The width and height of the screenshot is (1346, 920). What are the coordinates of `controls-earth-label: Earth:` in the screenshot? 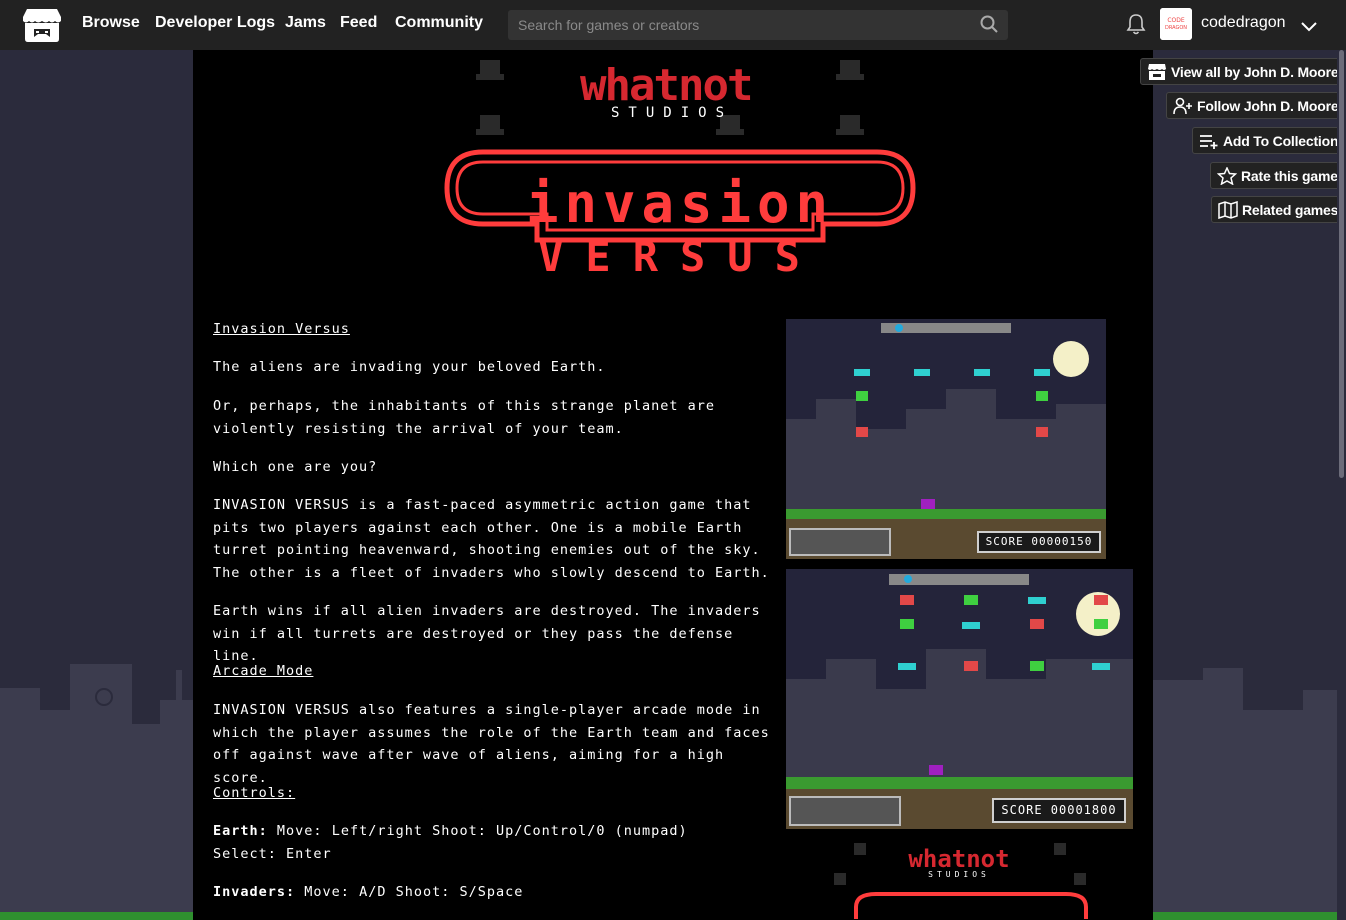 It's located at (240, 831).